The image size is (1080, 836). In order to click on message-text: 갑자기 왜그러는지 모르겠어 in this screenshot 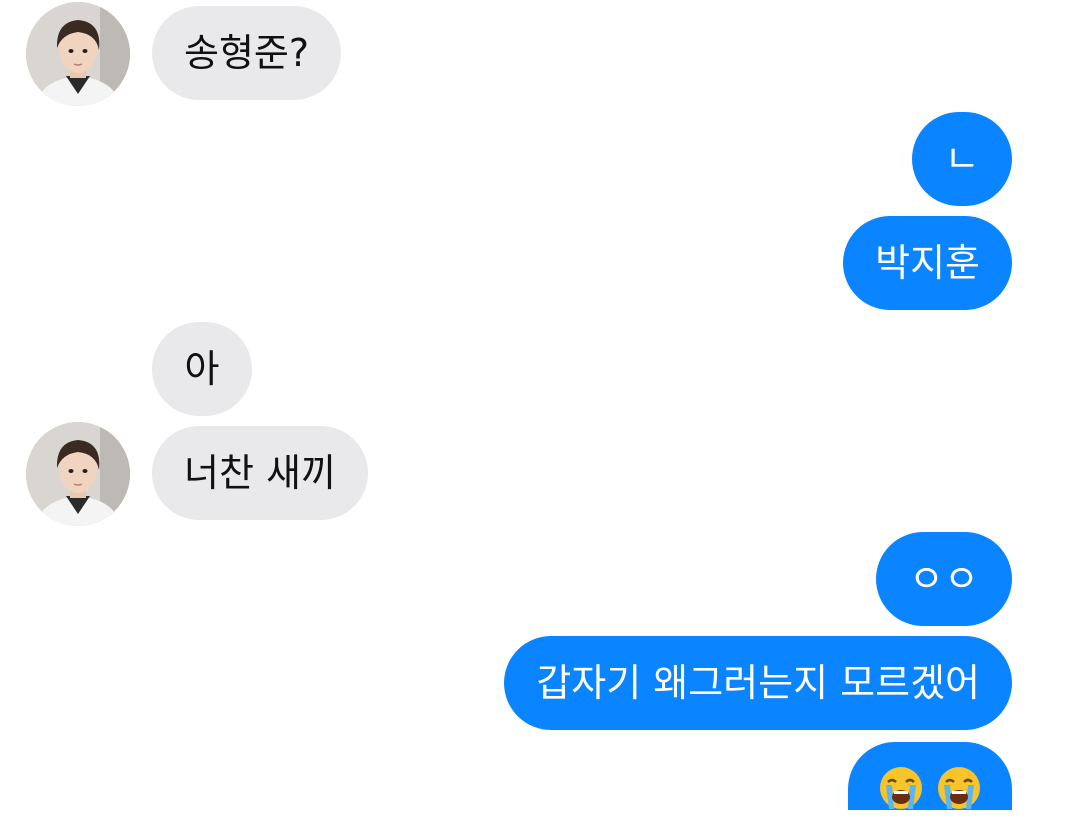, I will do `click(758, 683)`.